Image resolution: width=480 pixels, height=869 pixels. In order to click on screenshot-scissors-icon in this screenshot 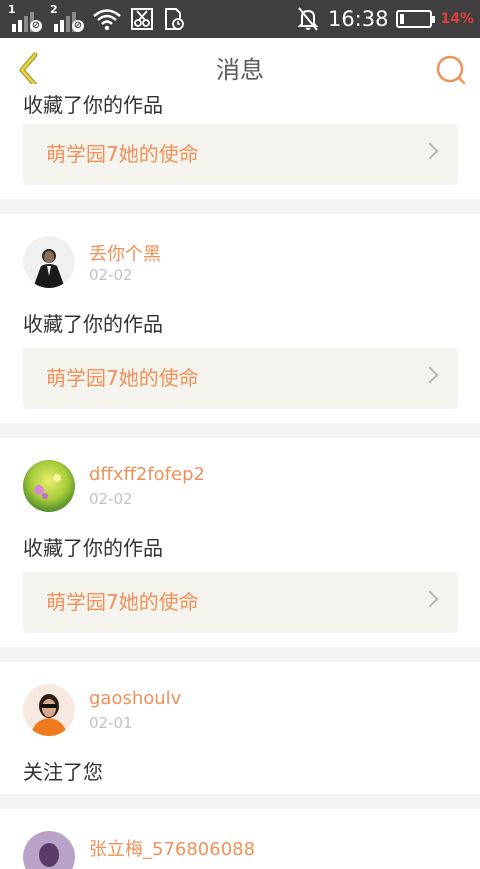, I will do `click(142, 19)`.